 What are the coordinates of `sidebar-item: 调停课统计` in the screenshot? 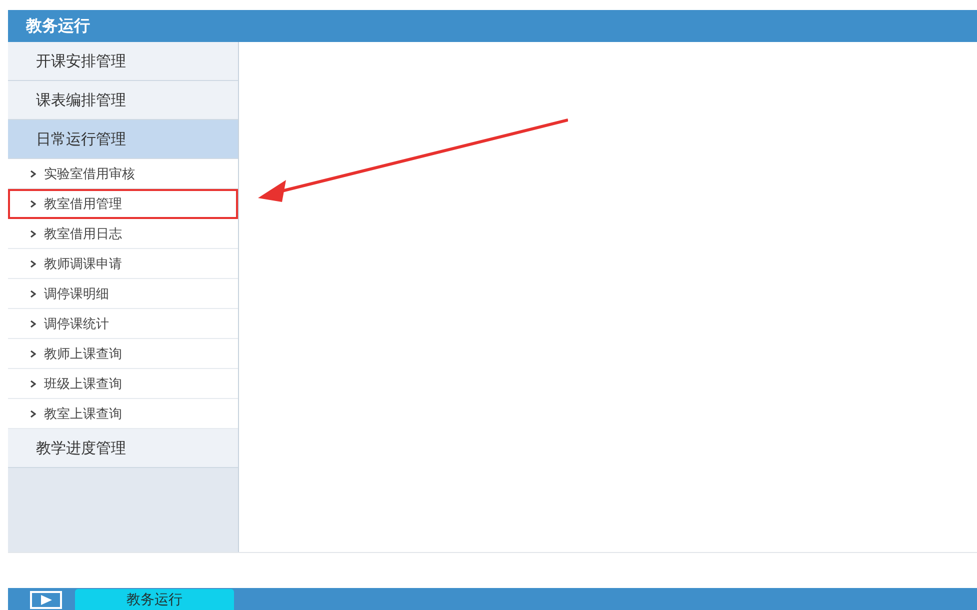 It's located at (123, 324).